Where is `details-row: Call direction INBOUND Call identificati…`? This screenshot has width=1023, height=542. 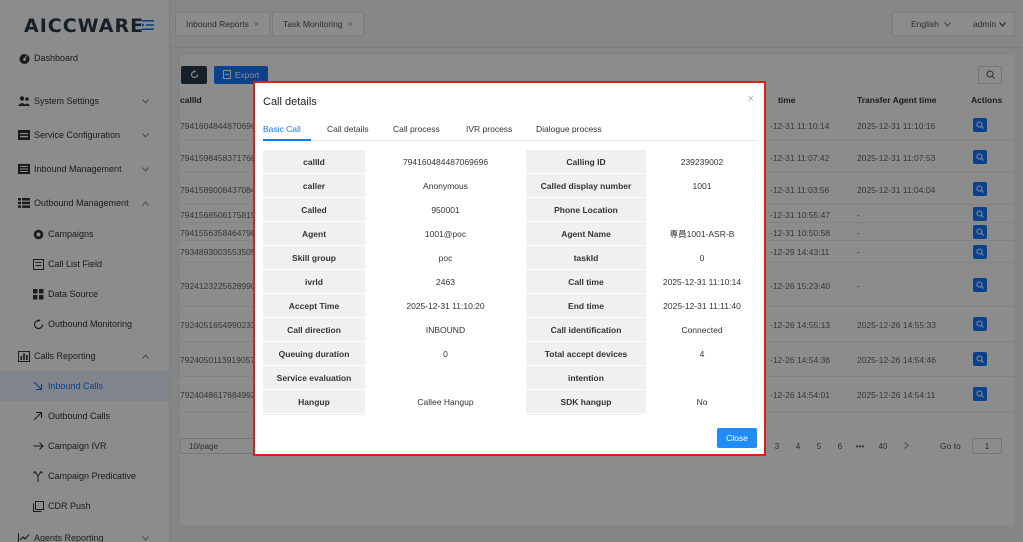 details-row: Call direction INBOUND Call identificati… is located at coordinates (510, 330).